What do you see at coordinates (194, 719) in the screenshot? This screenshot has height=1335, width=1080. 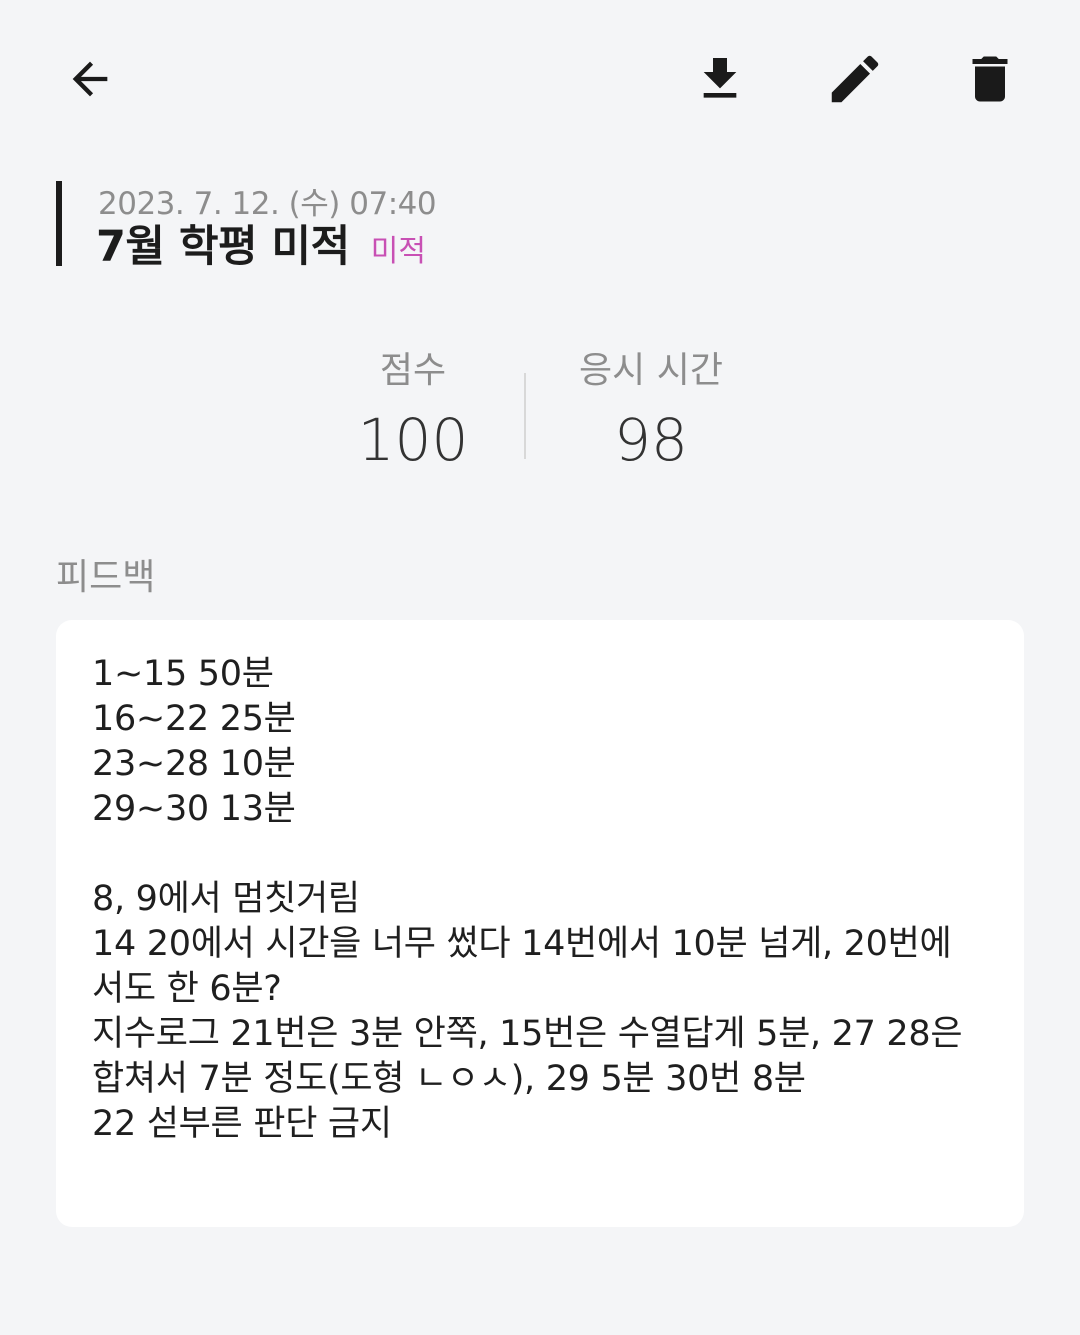 I see `feedback-line: 16~22 25분` at bounding box center [194, 719].